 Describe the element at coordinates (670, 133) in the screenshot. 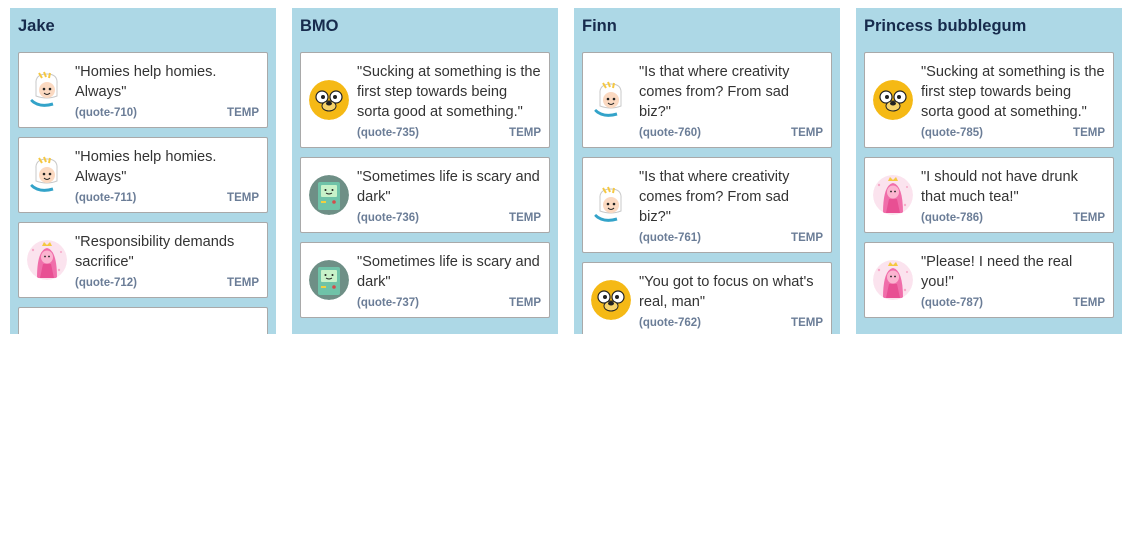

I see `quote-id: (quote-760)` at that location.